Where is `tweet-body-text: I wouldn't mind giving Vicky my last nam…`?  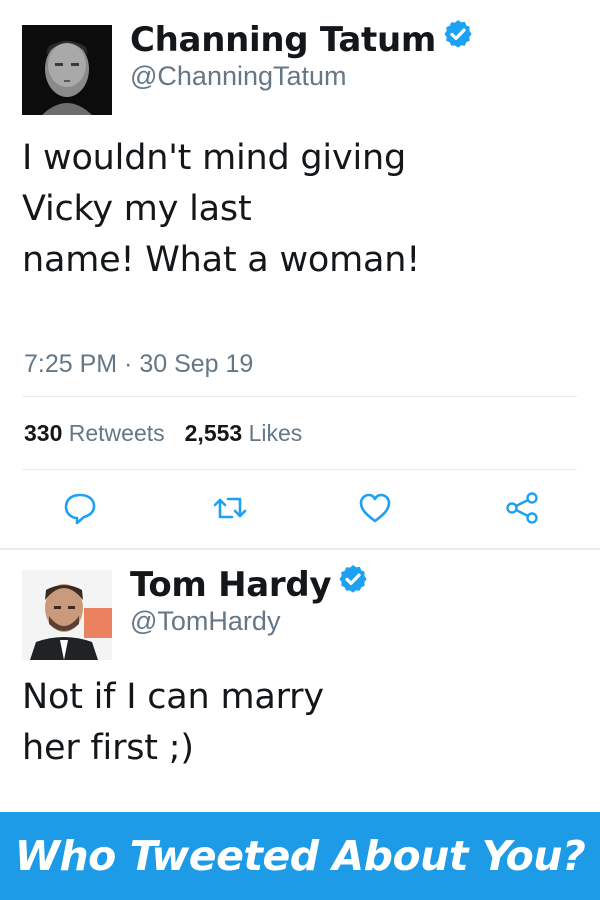 tweet-body-text: I wouldn't mind giving Vicky my last nam… is located at coordinates (221, 209).